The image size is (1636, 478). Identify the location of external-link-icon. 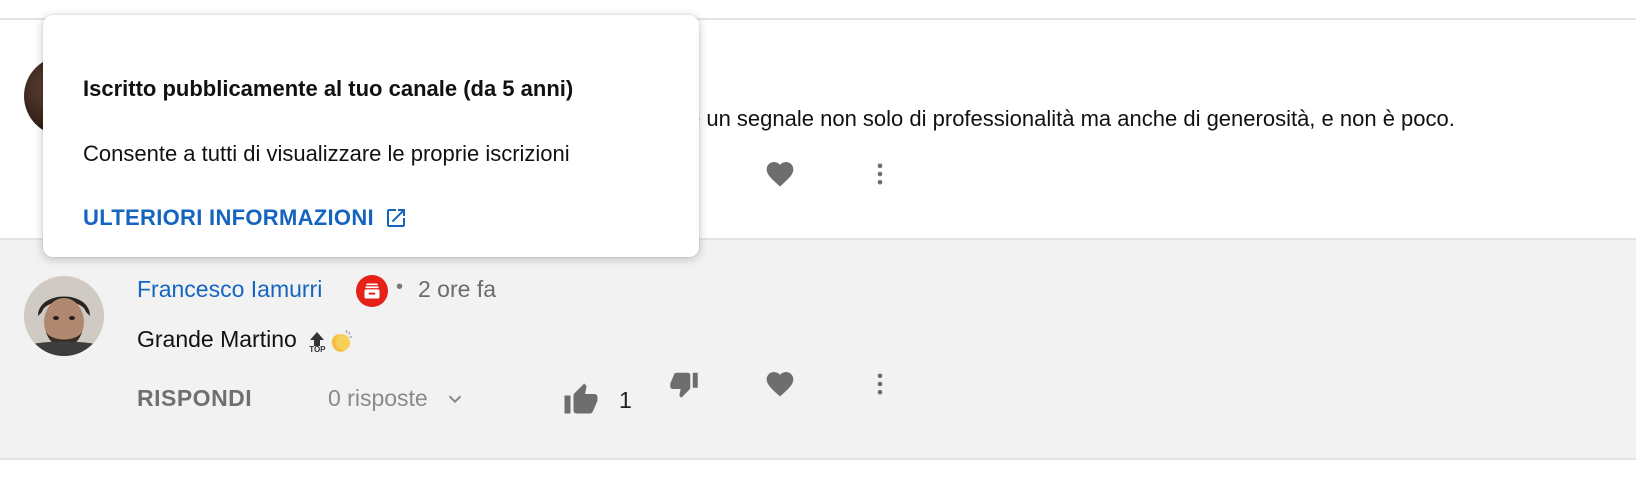
(395, 218).